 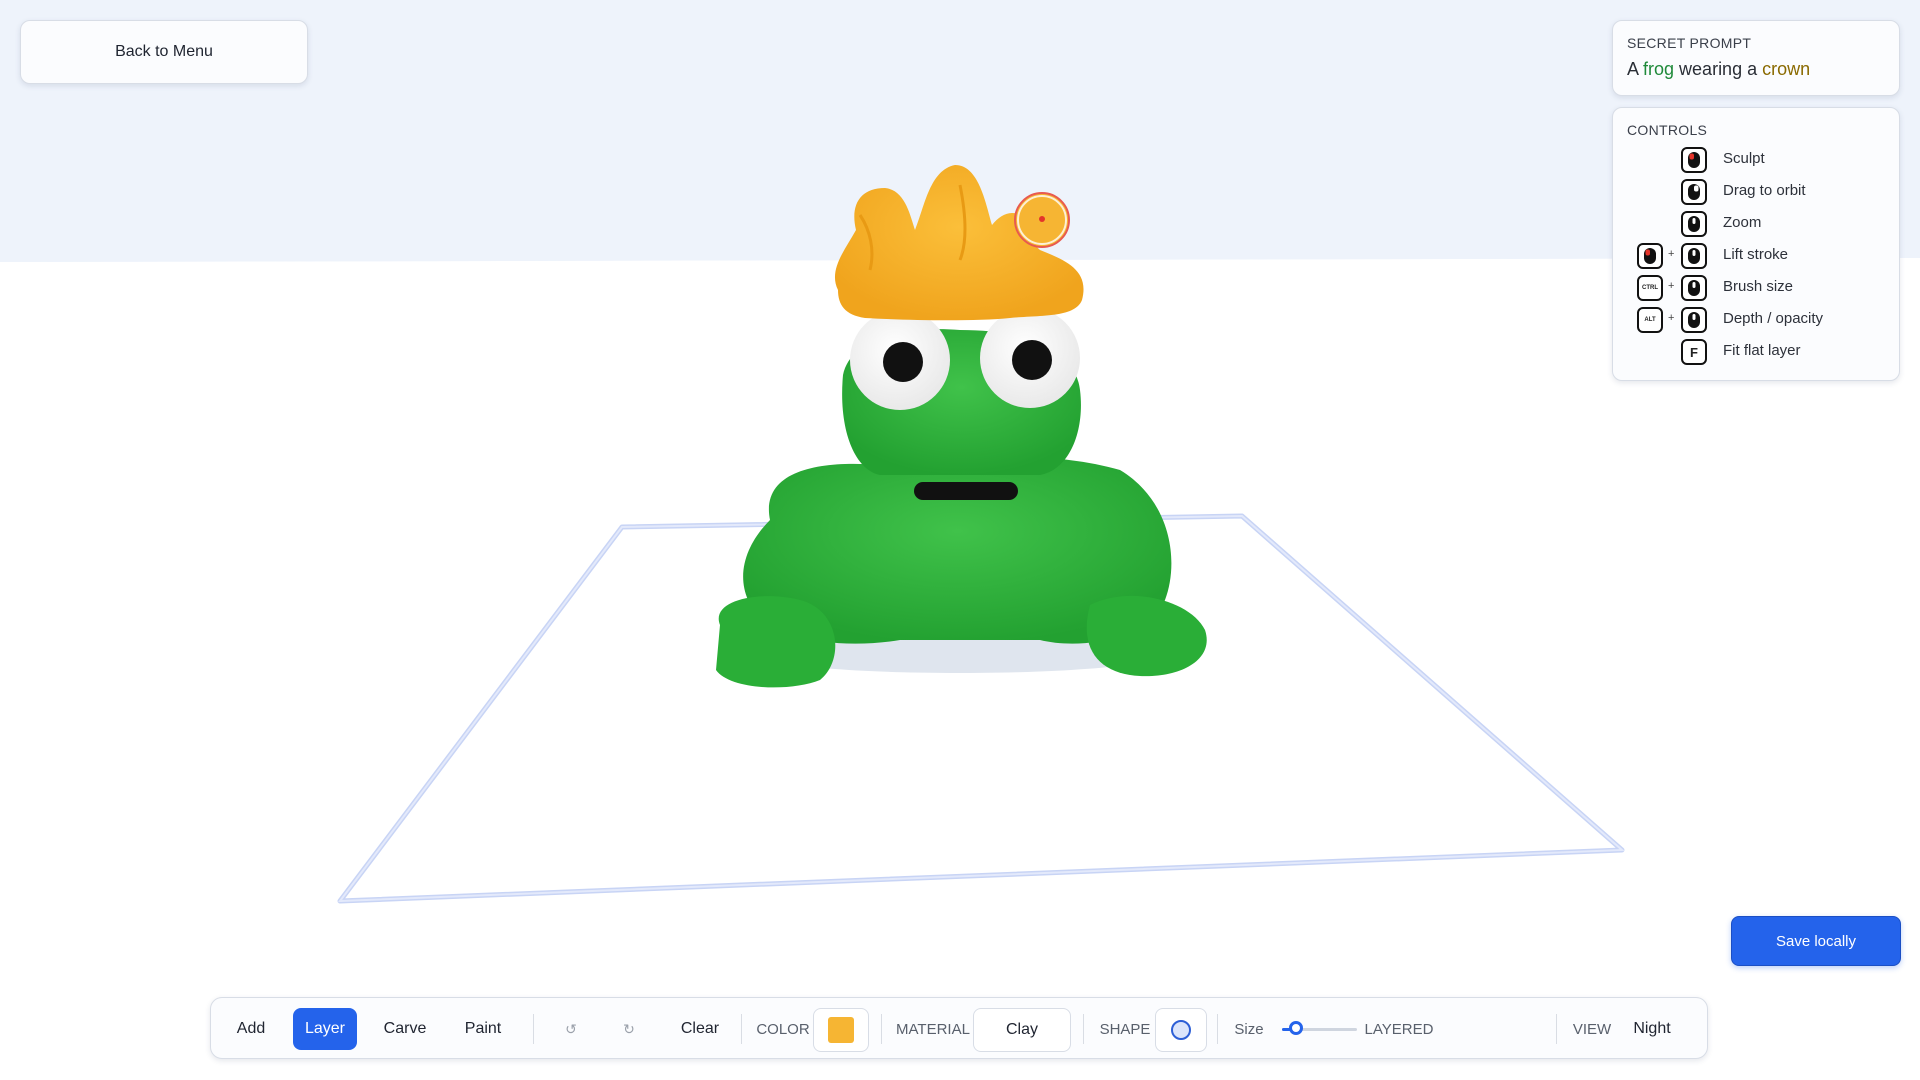 I want to click on size-slider-knob, so click(x=1295, y=1028).